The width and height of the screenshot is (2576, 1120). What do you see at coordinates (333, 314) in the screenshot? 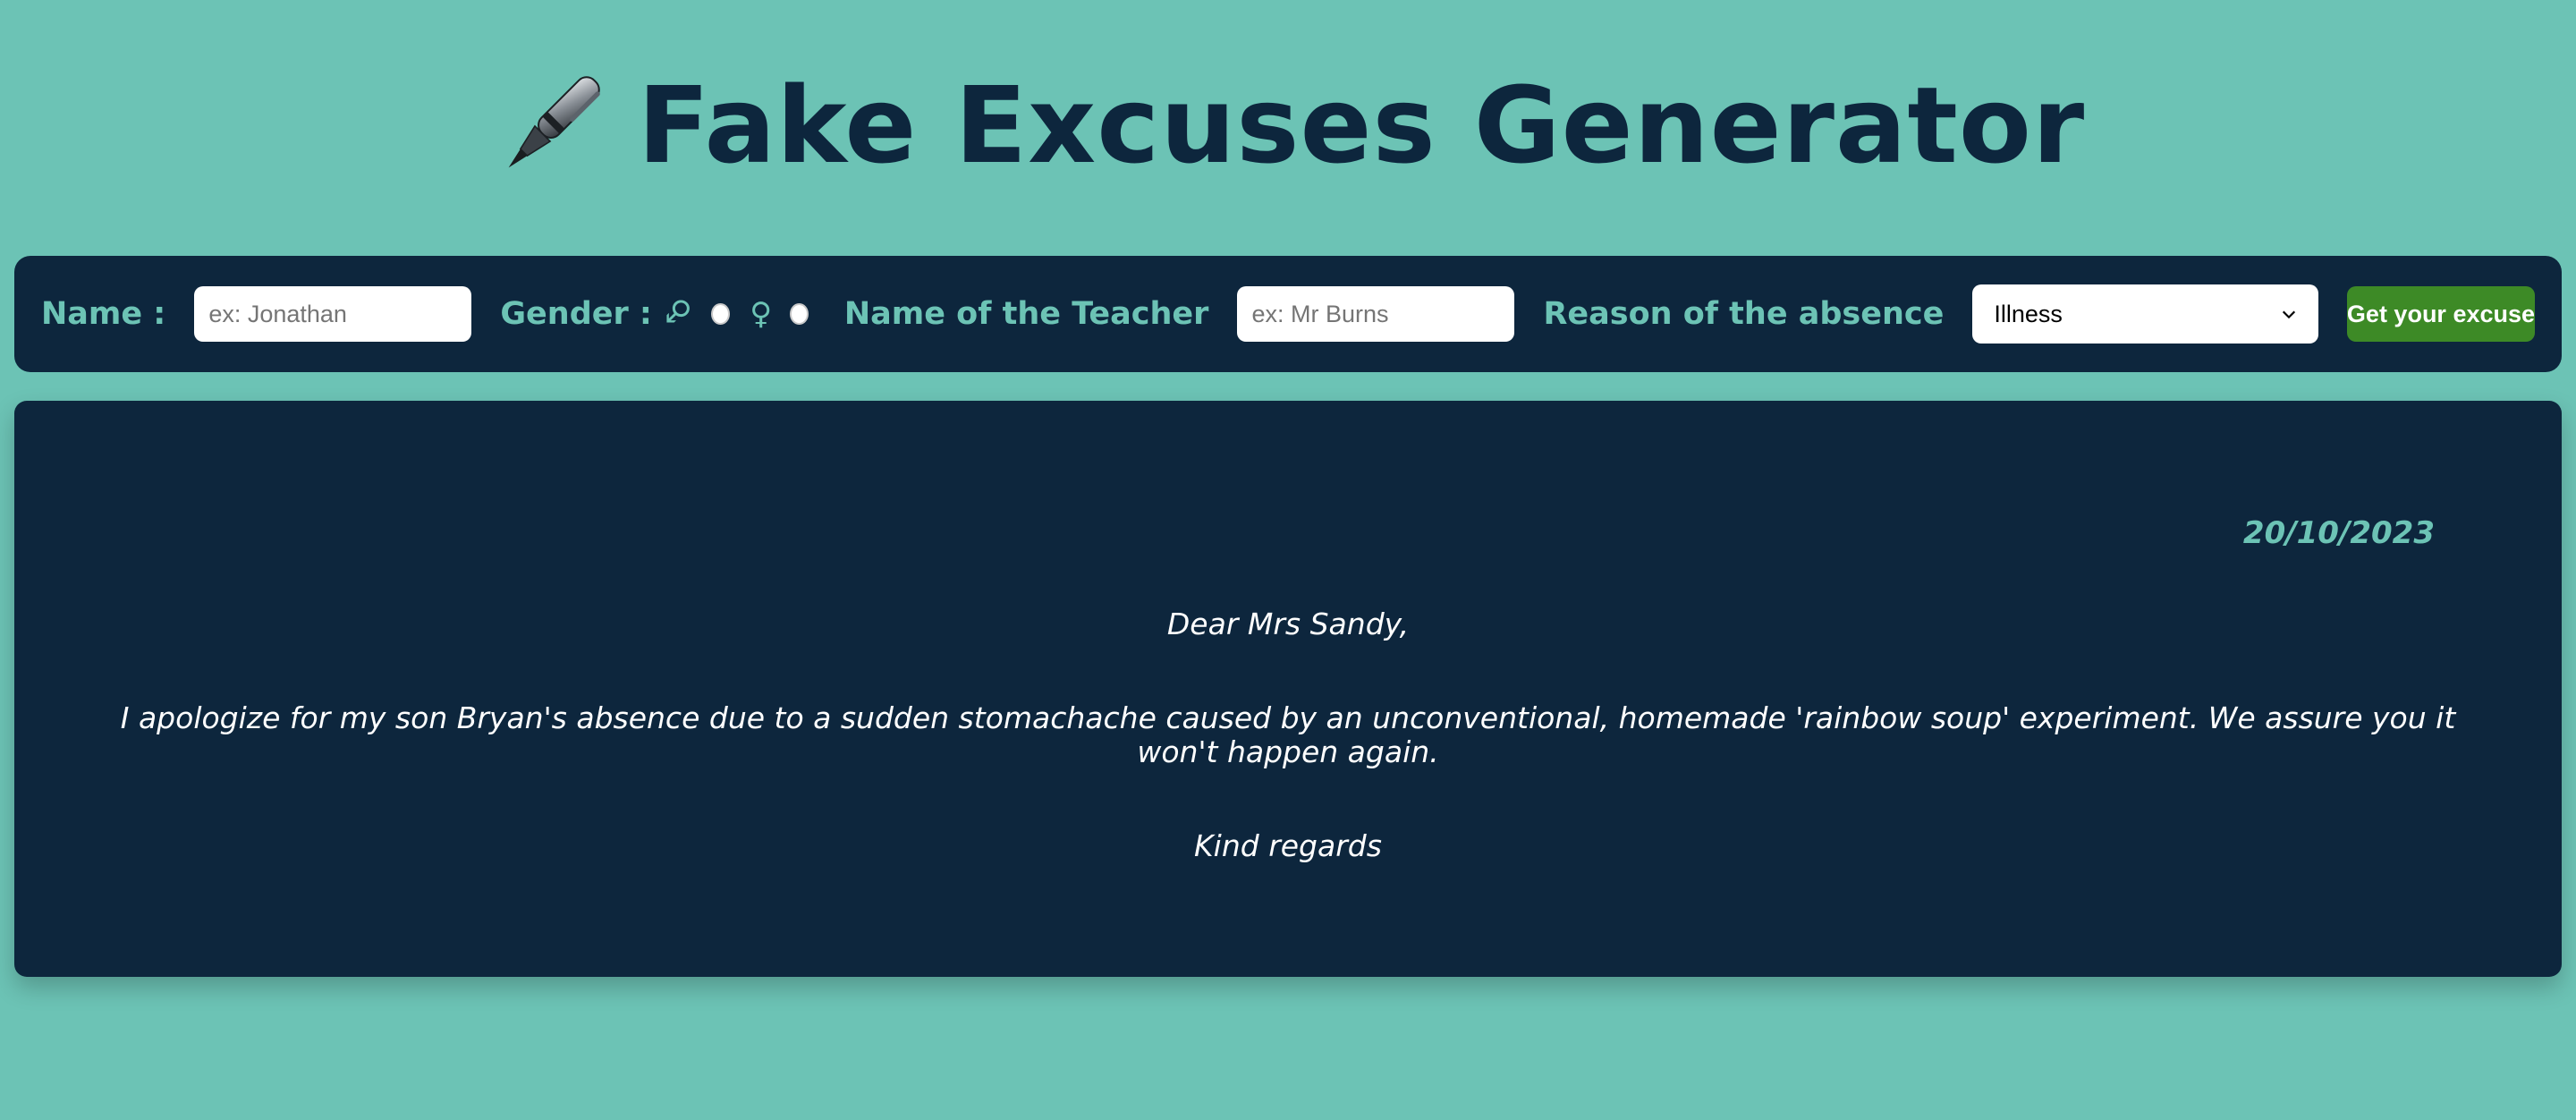
I see `name-input` at bounding box center [333, 314].